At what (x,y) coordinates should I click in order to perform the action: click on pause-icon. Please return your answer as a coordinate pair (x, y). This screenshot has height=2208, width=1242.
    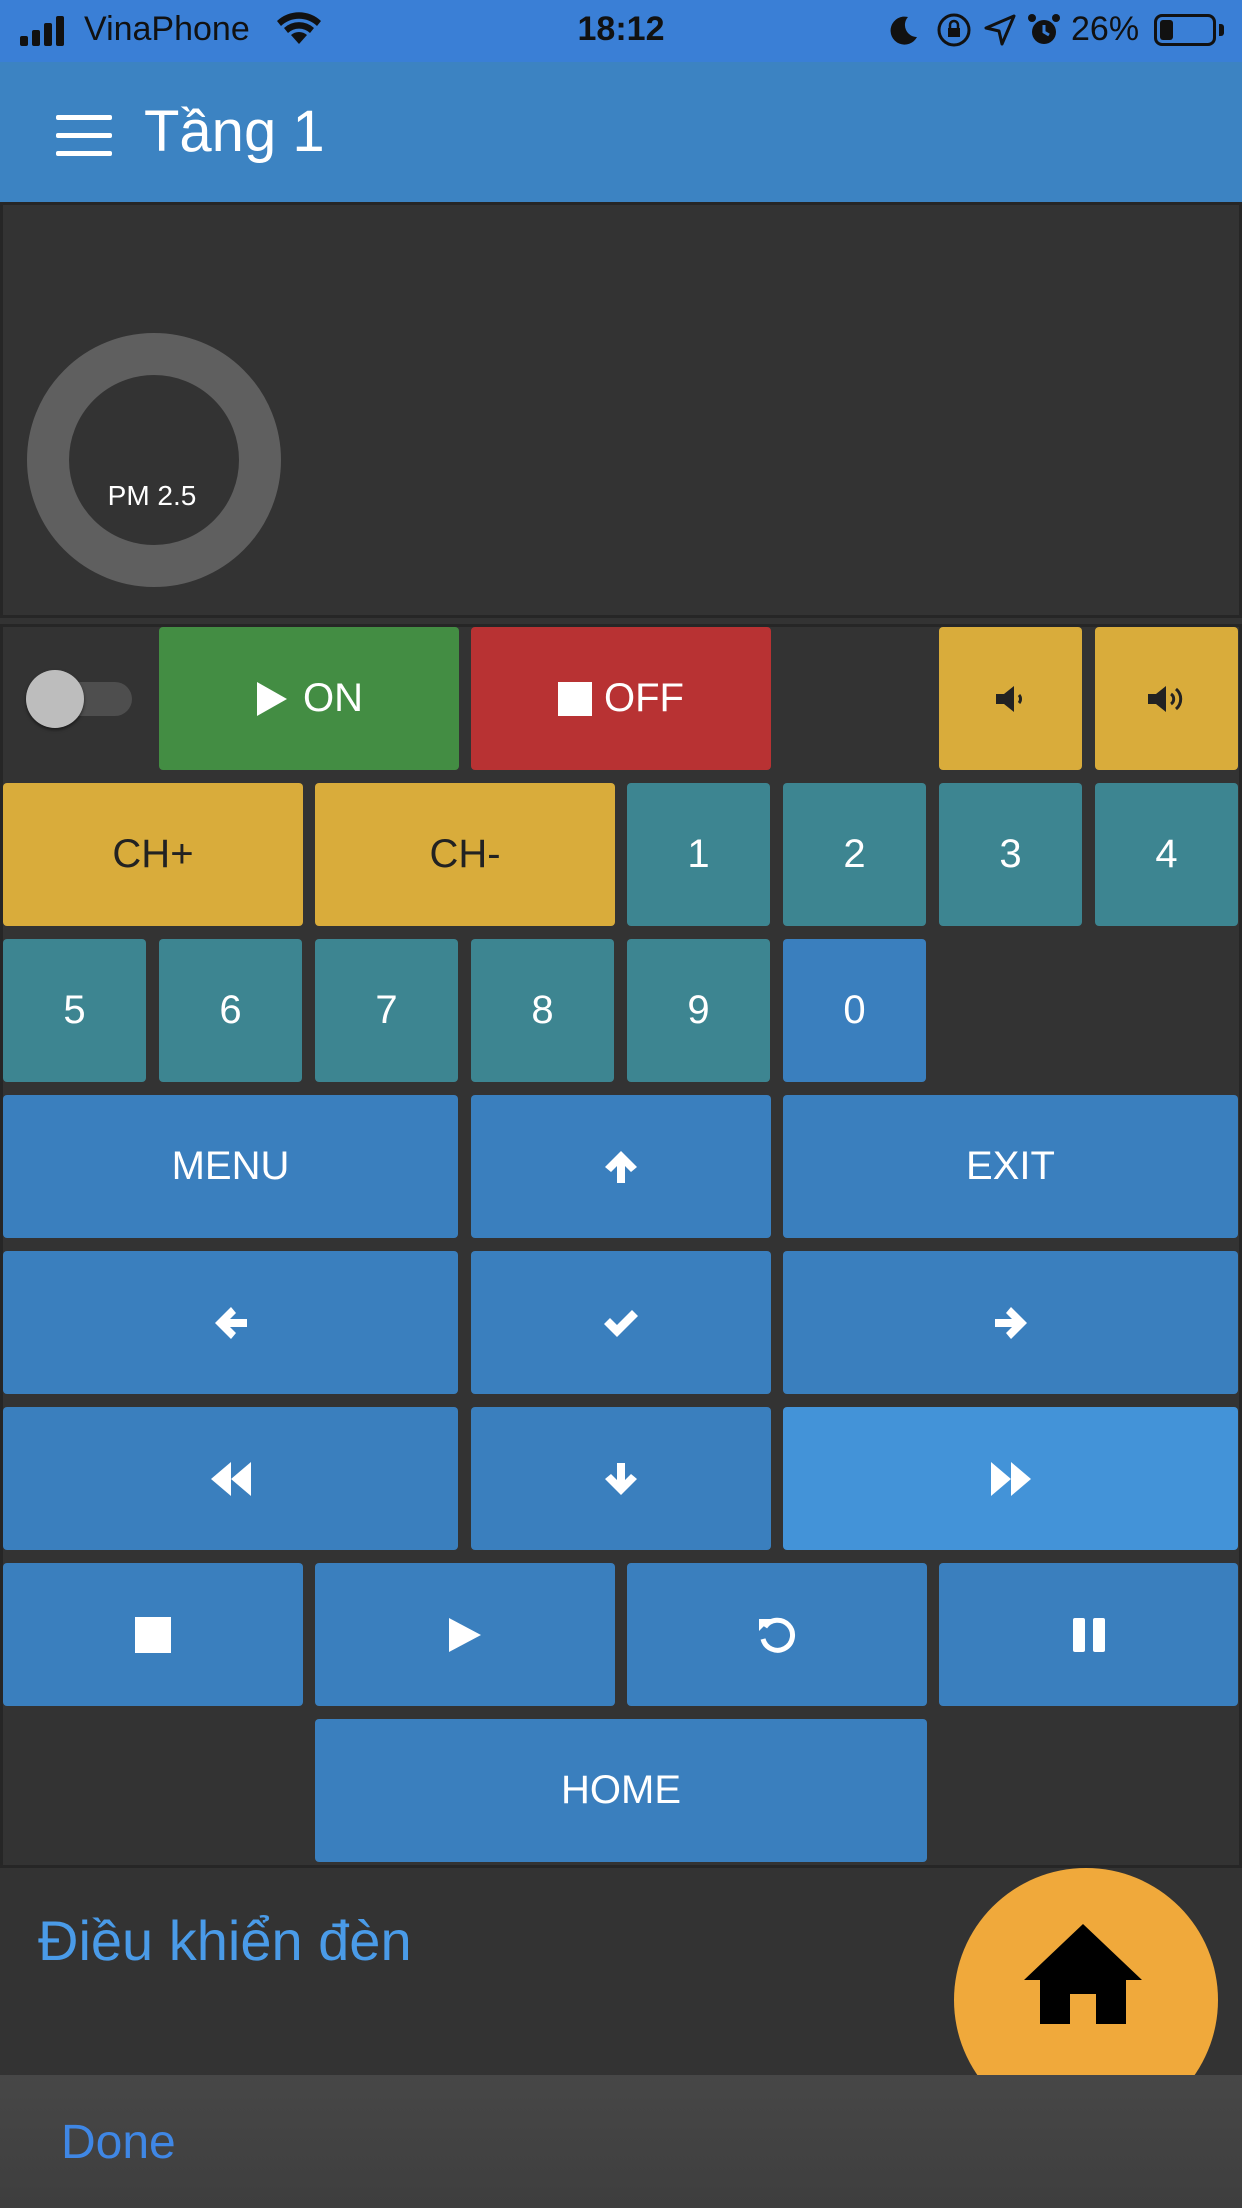
    Looking at the image, I should click on (1088, 1634).